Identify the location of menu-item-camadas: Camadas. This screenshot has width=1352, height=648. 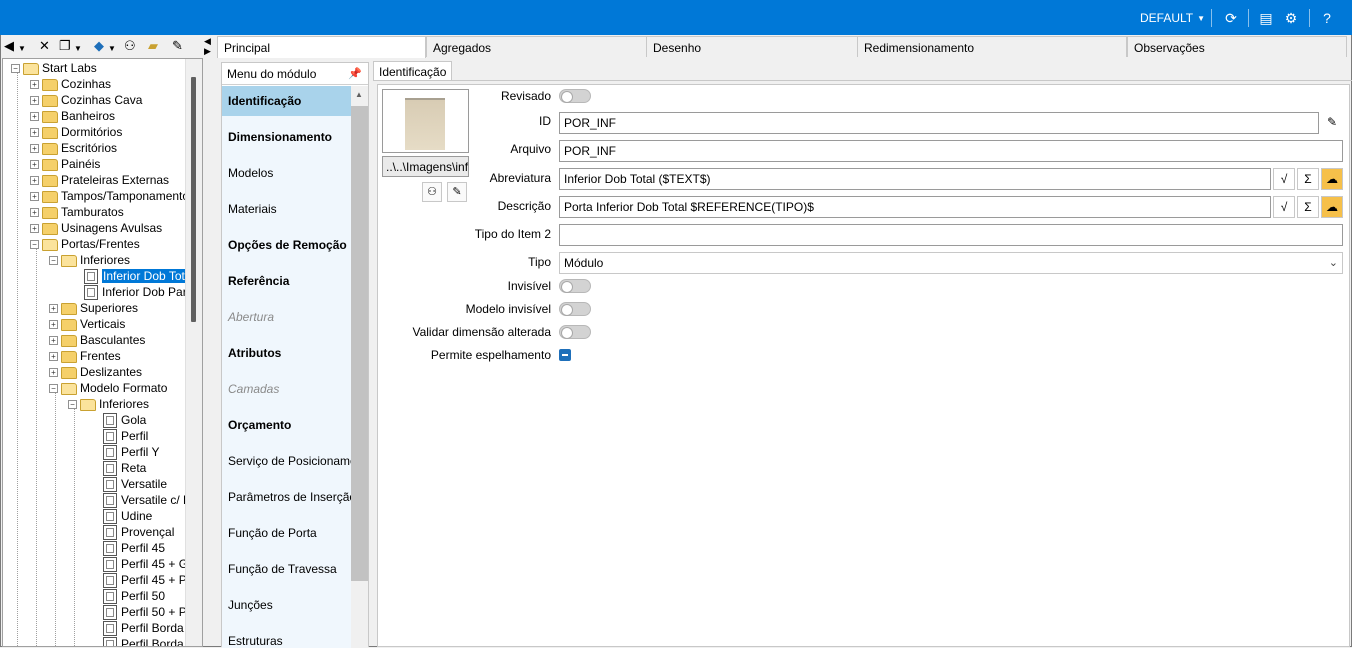
(286, 389).